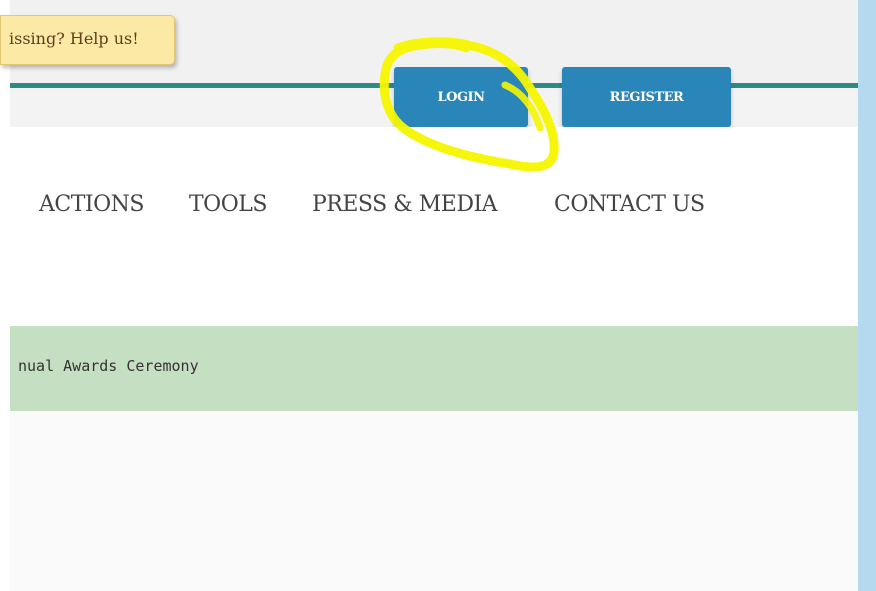  I want to click on nav-item-tools: TOOLS, so click(228, 204).